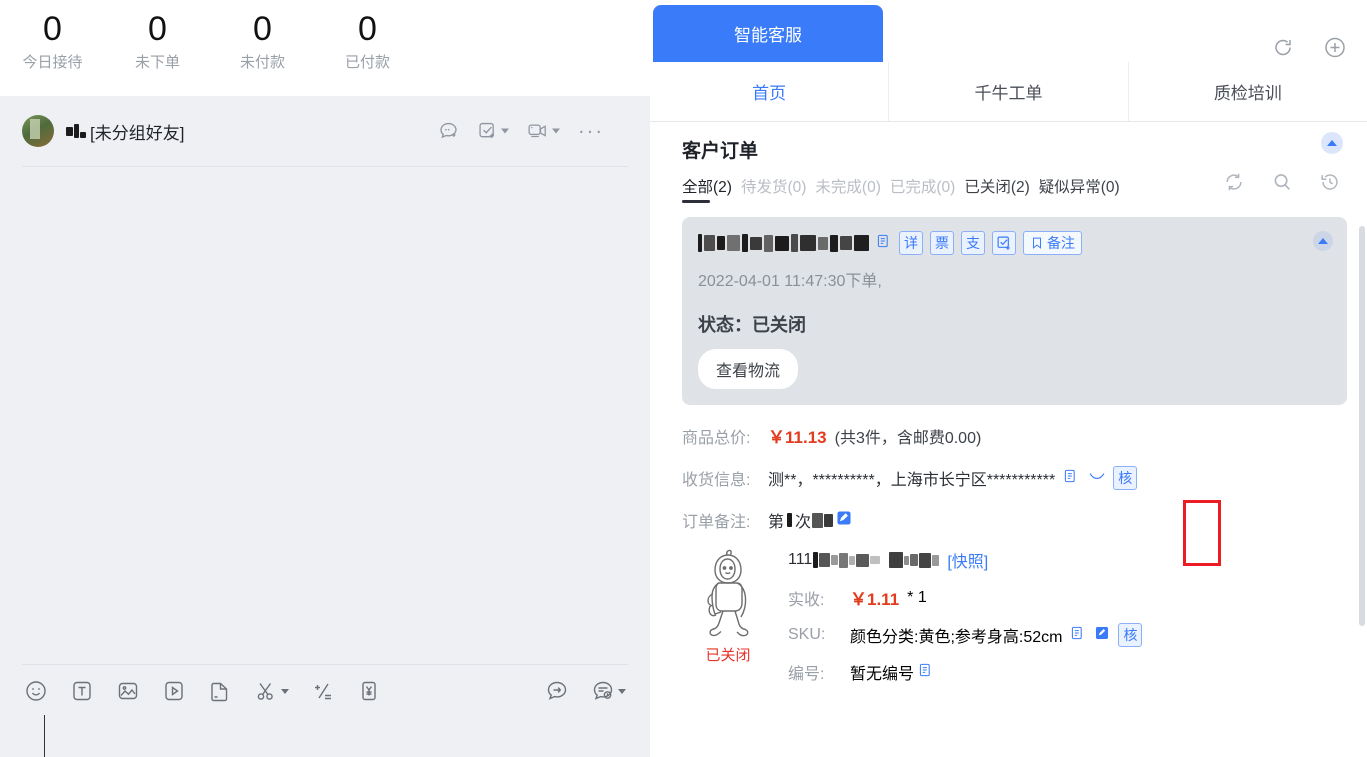 The width and height of the screenshot is (1367, 757). What do you see at coordinates (585, 691) in the screenshot?
I see `compose-toolbar-right` at bounding box center [585, 691].